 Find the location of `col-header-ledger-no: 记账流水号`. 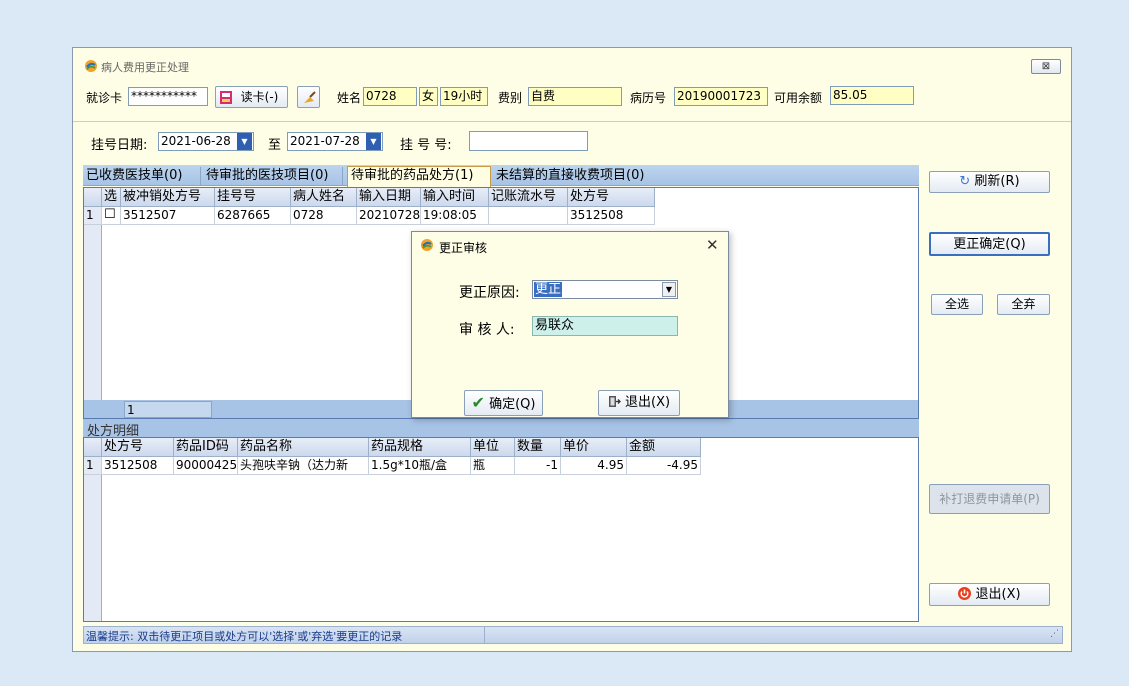

col-header-ledger-no: 记账流水号 is located at coordinates (528, 197).